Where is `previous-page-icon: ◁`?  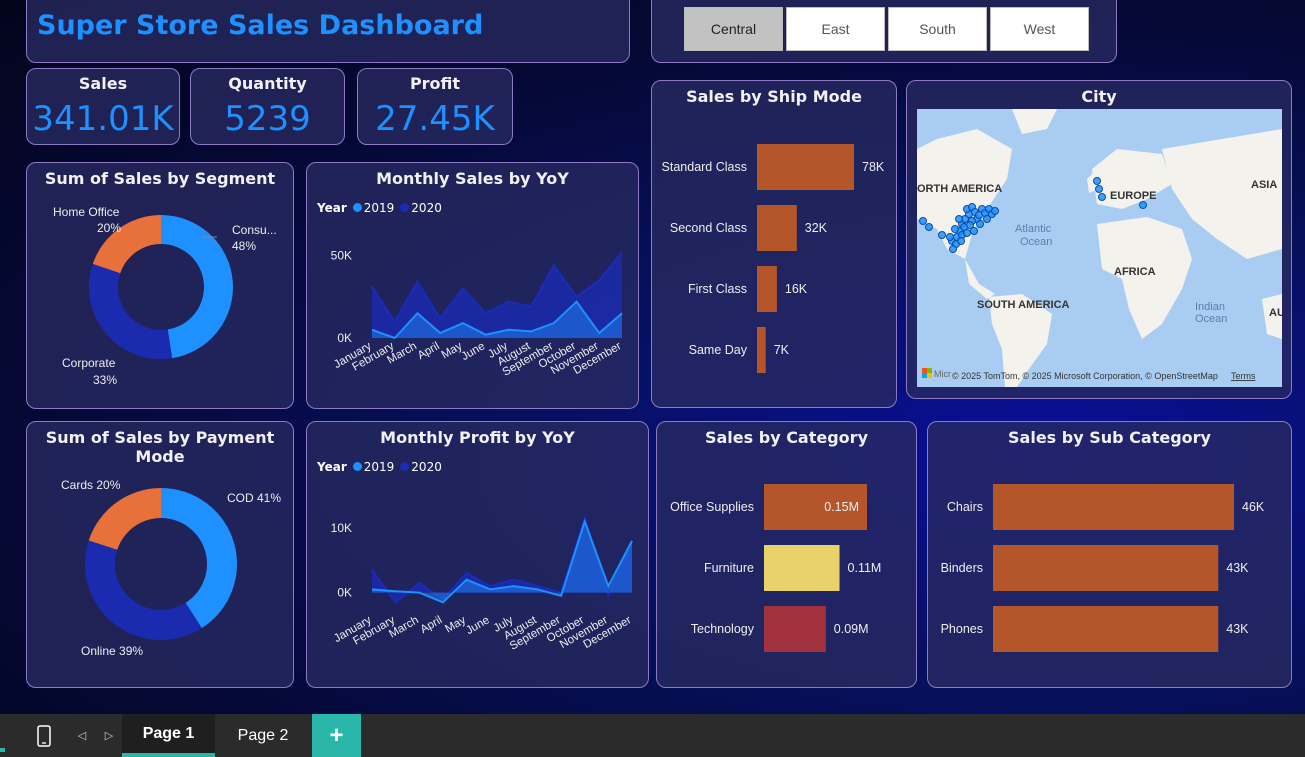
previous-page-icon: ◁ is located at coordinates (82, 735).